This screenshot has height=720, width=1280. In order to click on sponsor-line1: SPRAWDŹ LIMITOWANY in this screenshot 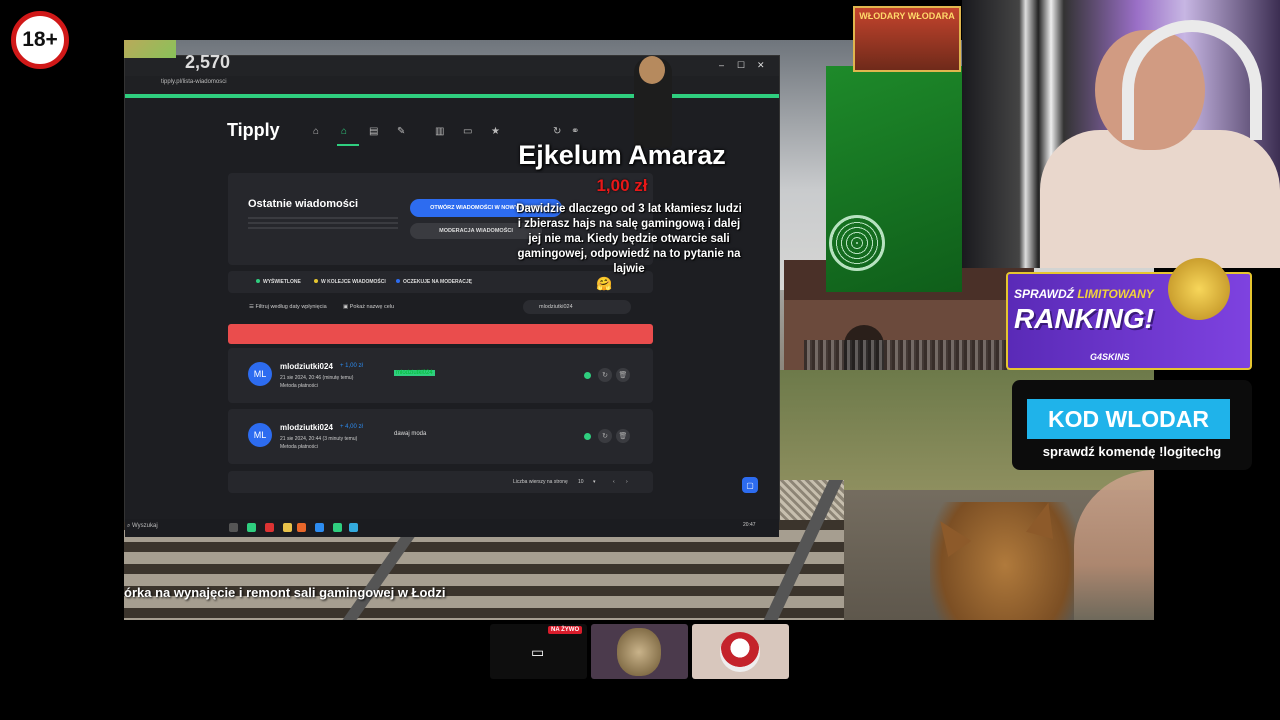, I will do `click(1084, 294)`.